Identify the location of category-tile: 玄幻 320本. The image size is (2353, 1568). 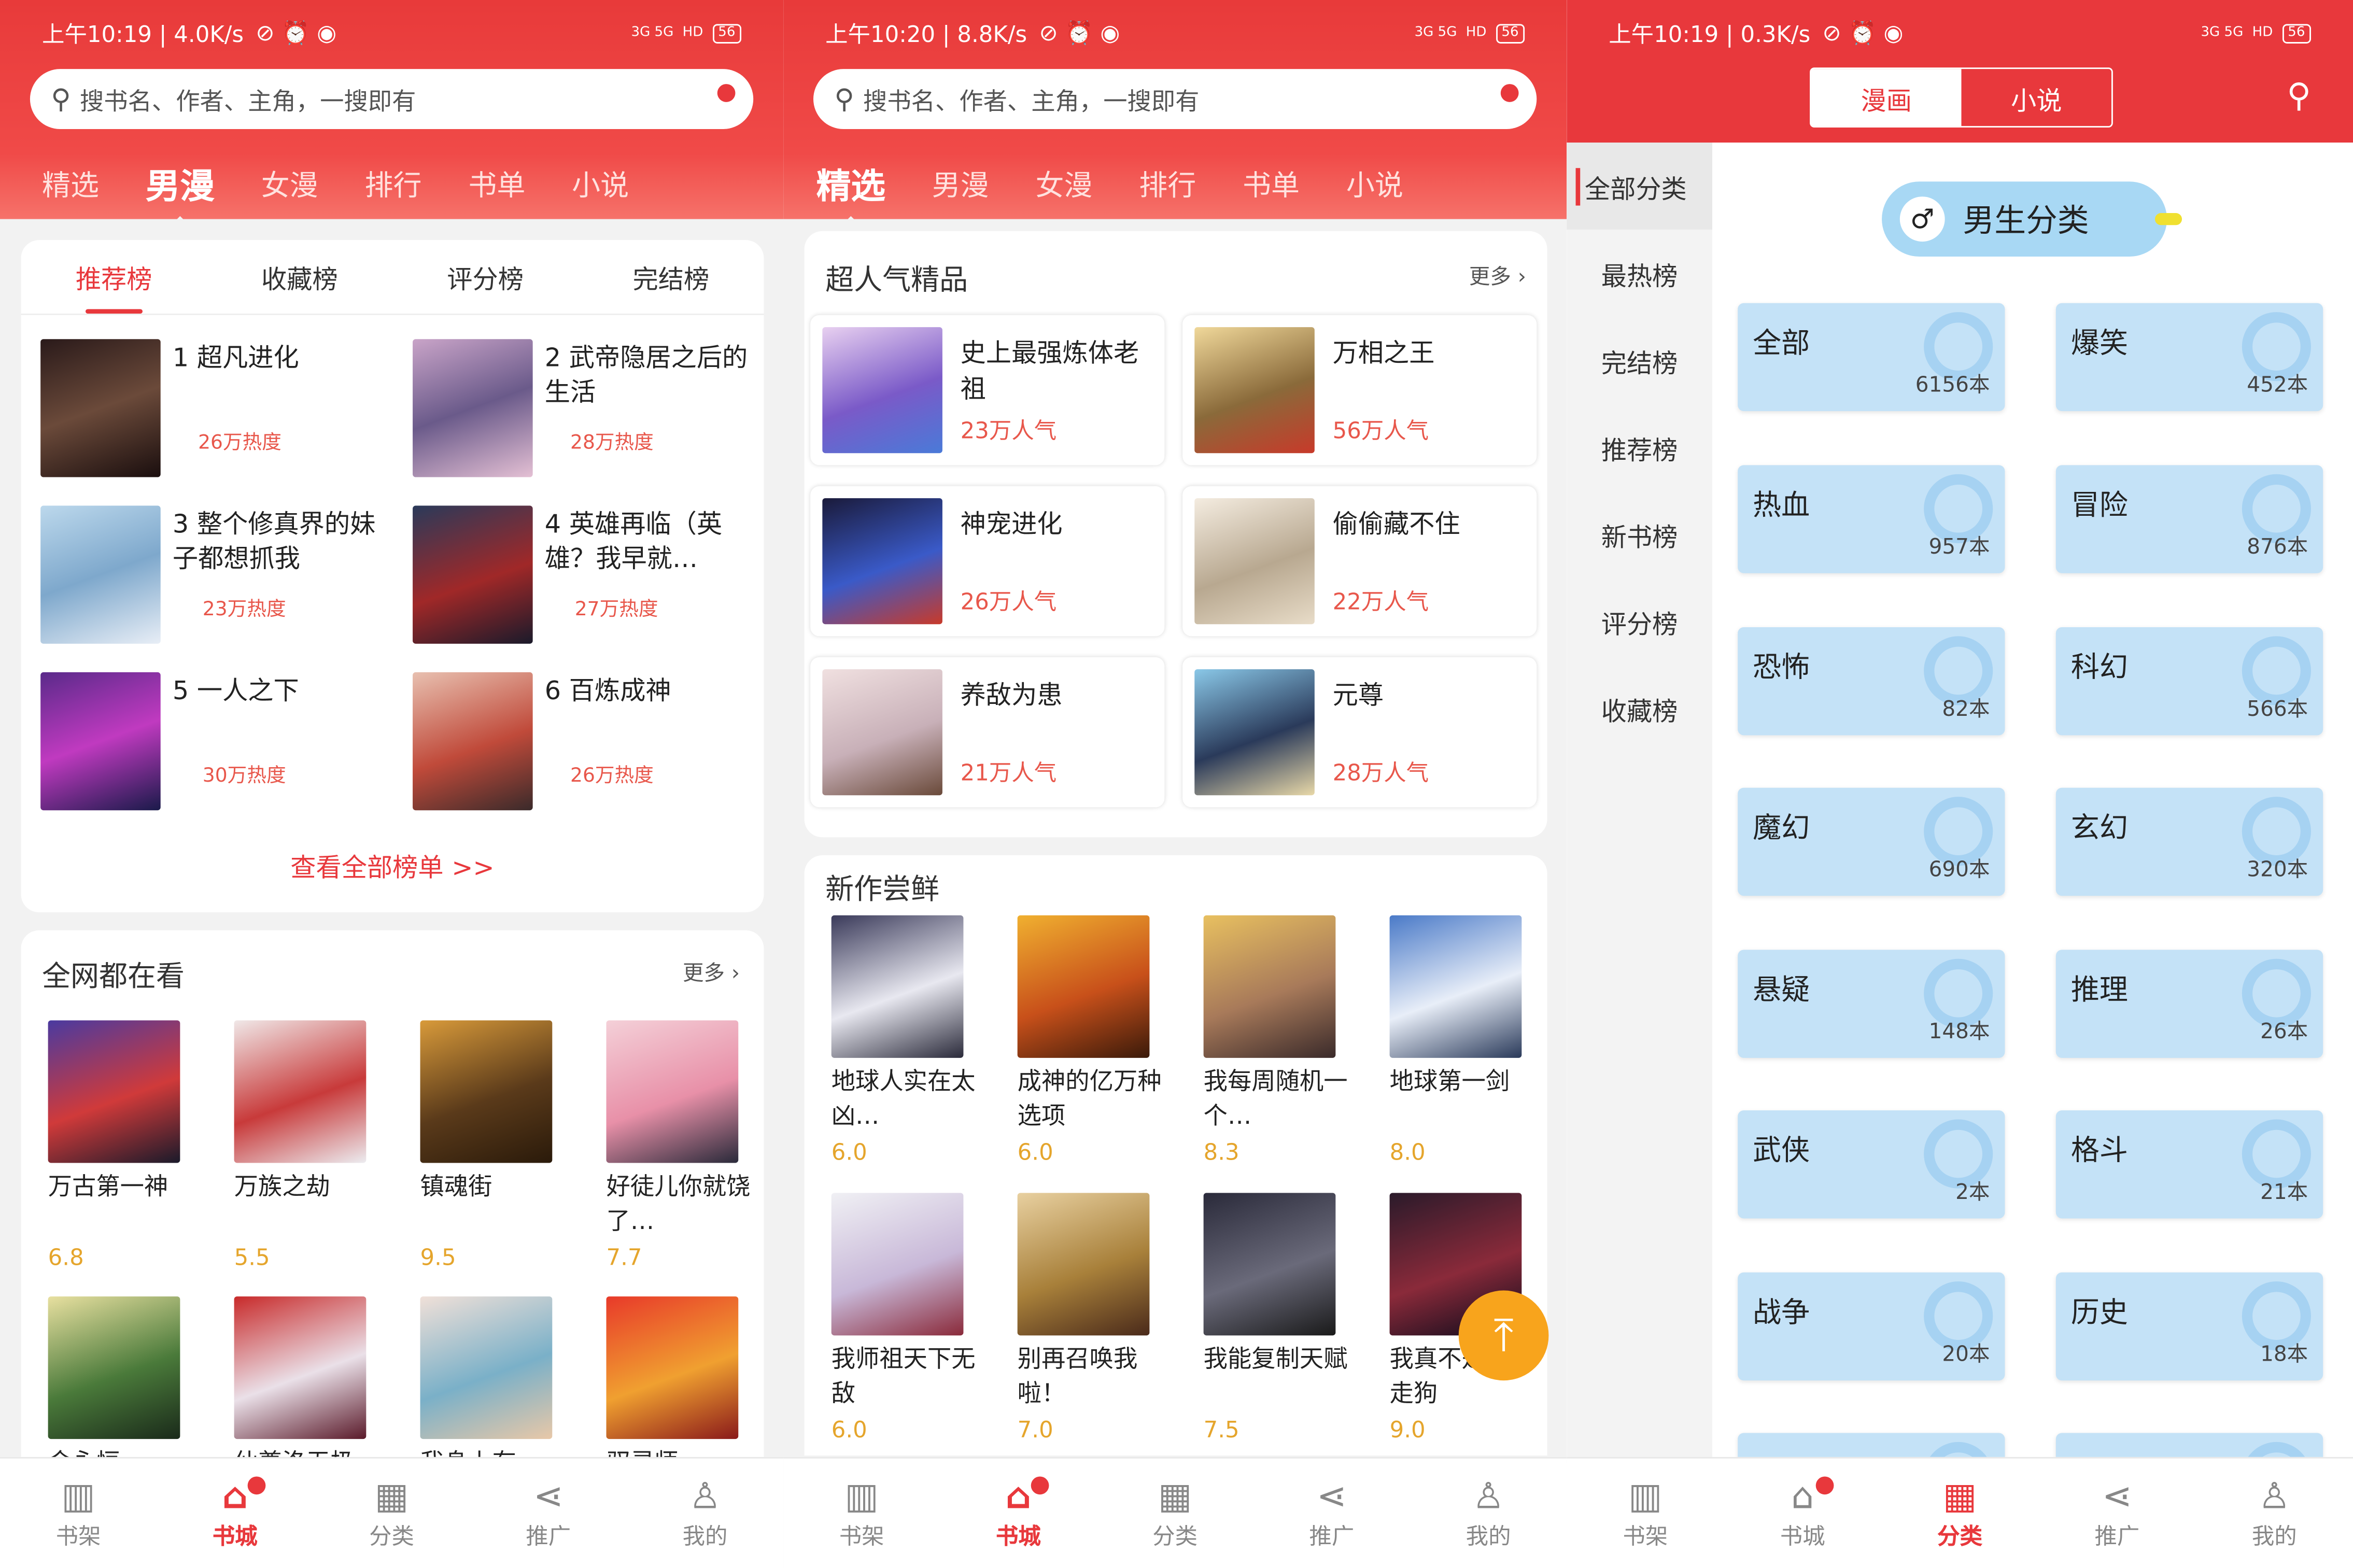
(2189, 841).